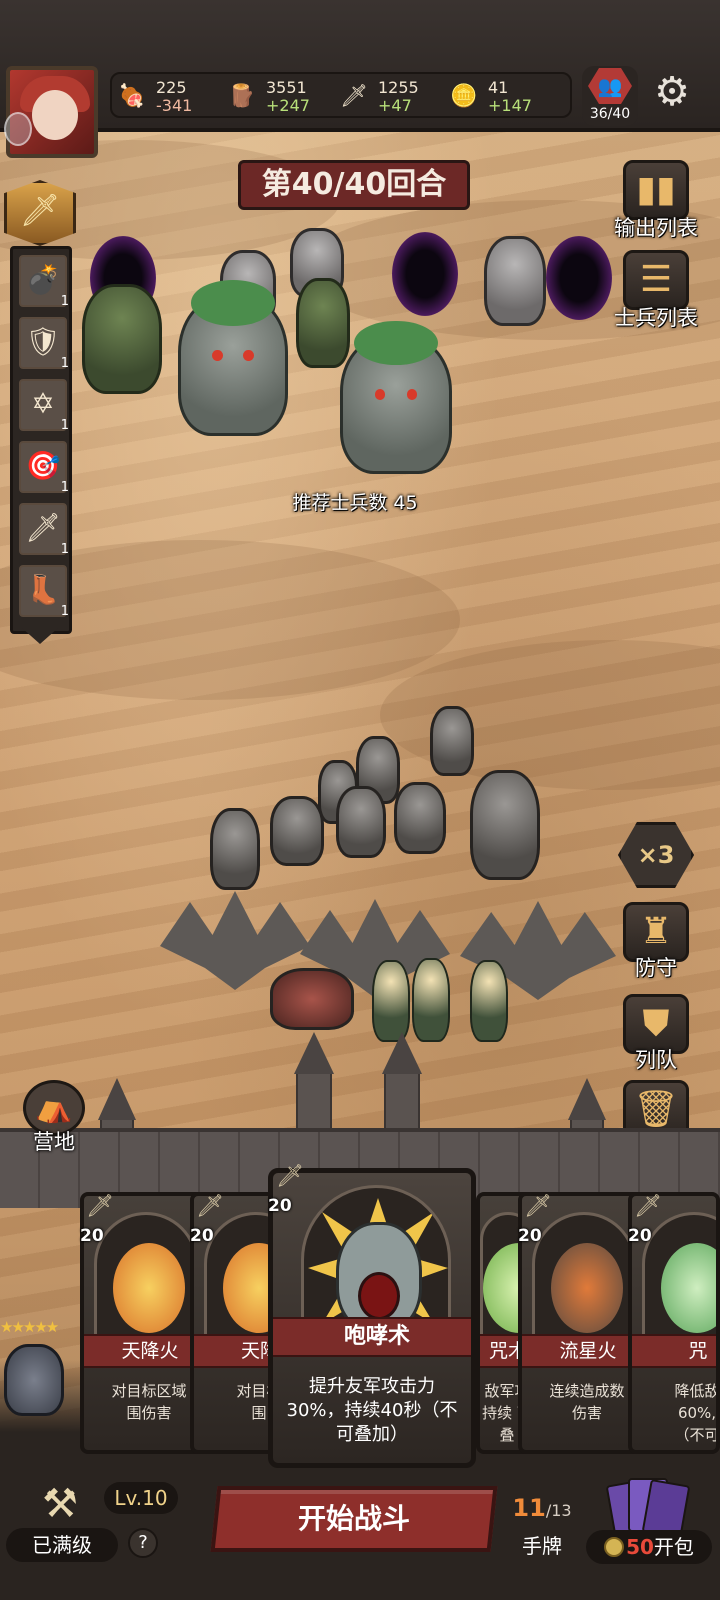 This screenshot has width=720, height=1600. Describe the element at coordinates (510, 105) in the screenshot. I see `resource-delta: +147` at that location.